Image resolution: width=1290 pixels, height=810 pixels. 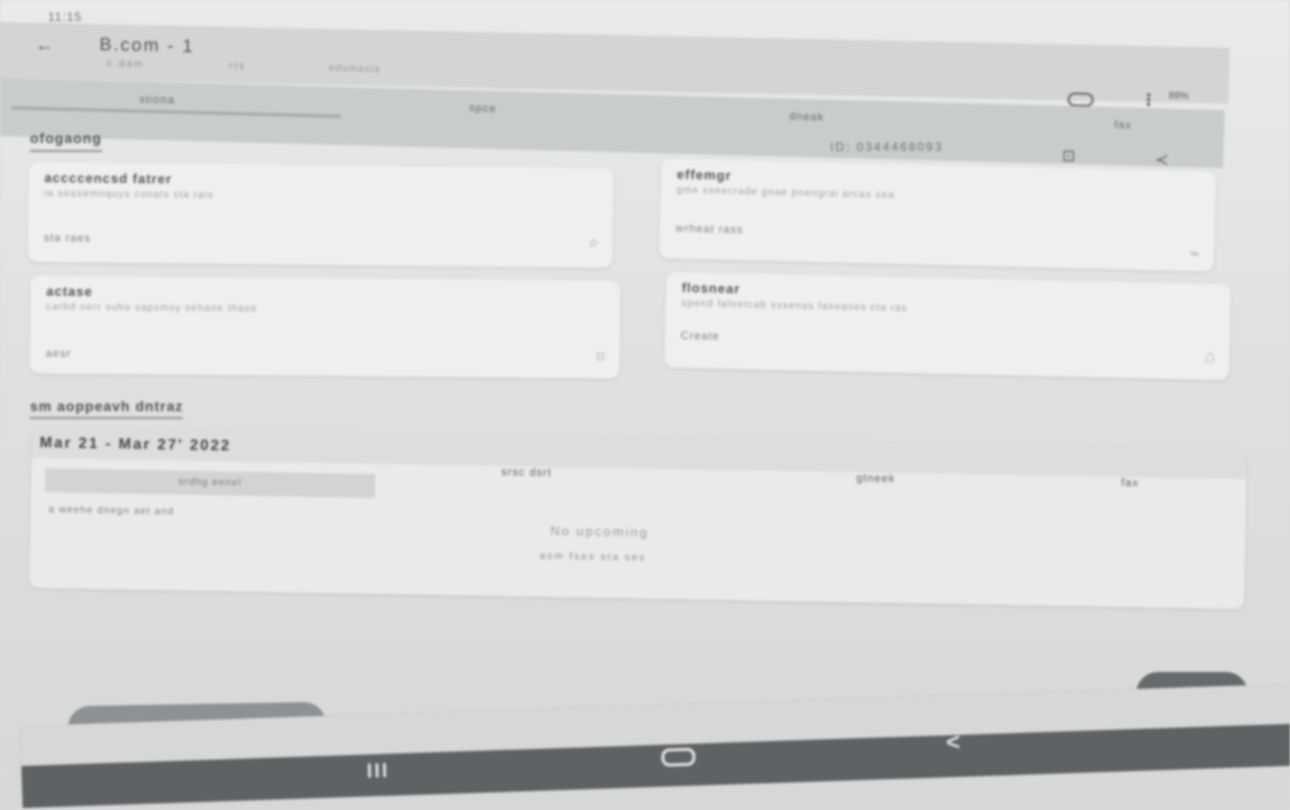 I want to click on page-id: ID: 0344468093, so click(x=887, y=147).